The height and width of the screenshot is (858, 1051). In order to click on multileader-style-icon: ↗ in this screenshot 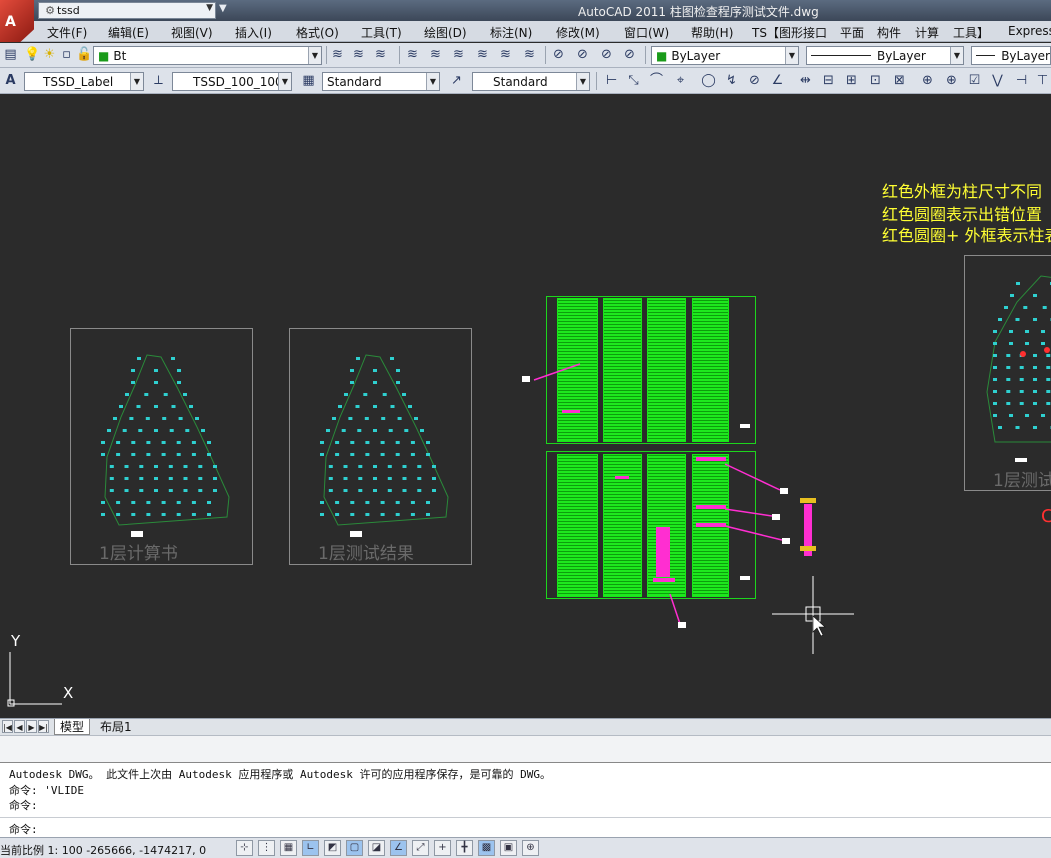, I will do `click(456, 80)`.